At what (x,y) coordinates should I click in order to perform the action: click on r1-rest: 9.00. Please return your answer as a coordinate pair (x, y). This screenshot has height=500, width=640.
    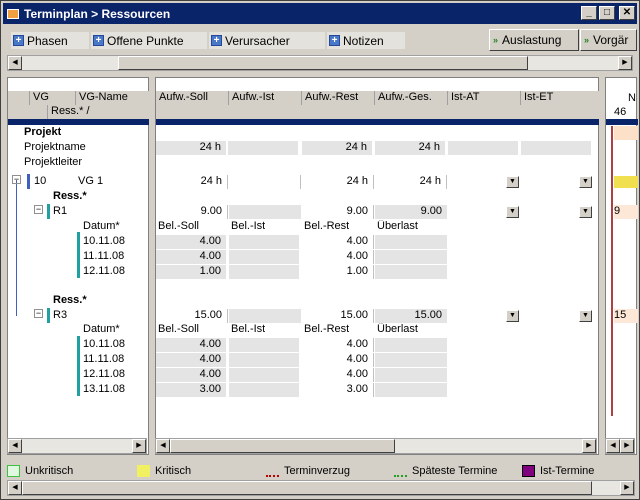
    Looking at the image, I should click on (338, 212).